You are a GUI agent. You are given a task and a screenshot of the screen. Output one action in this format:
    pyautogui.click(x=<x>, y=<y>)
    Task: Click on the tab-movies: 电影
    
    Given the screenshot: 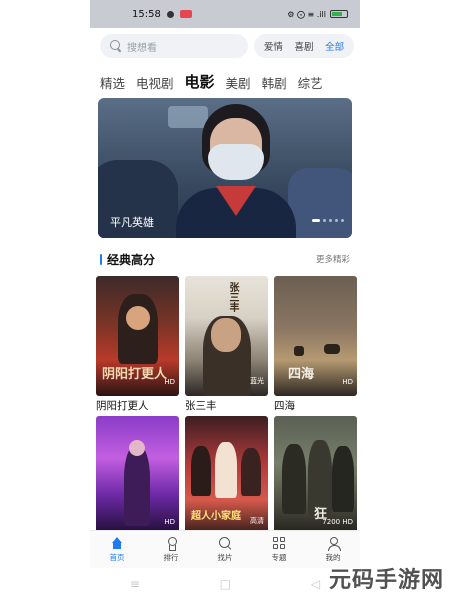 What is the action you would take?
    pyautogui.click(x=200, y=81)
    